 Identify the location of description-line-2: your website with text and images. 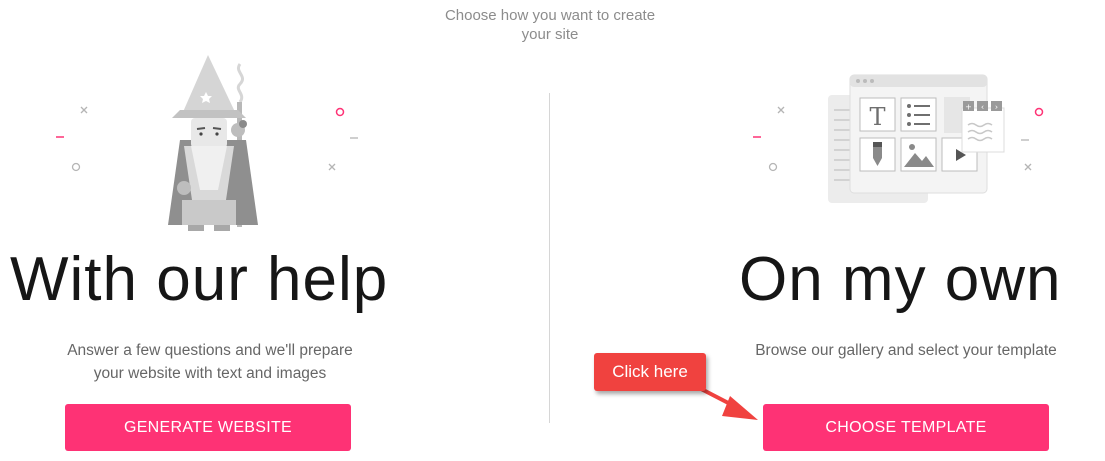
(210, 373).